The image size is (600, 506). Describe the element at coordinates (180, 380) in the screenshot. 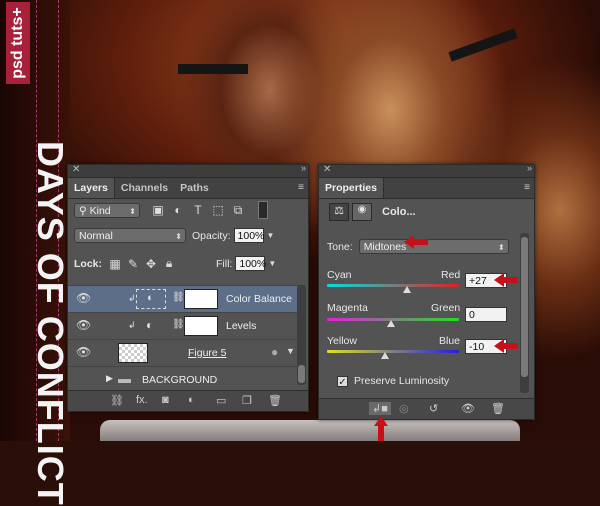

I see `layer-name: BACKGROUND` at that location.